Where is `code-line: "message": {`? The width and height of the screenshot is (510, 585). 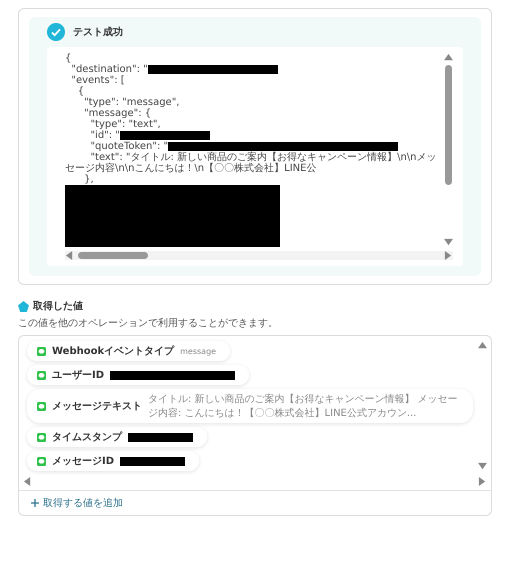 code-line: "message": { is located at coordinates (117, 113).